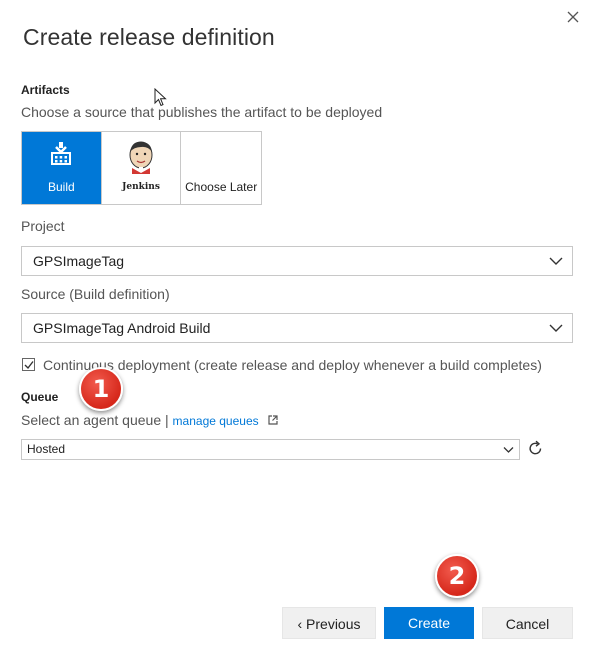  Describe the element at coordinates (95, 294) in the screenshot. I see `source-label: Source (Build definition)` at that location.